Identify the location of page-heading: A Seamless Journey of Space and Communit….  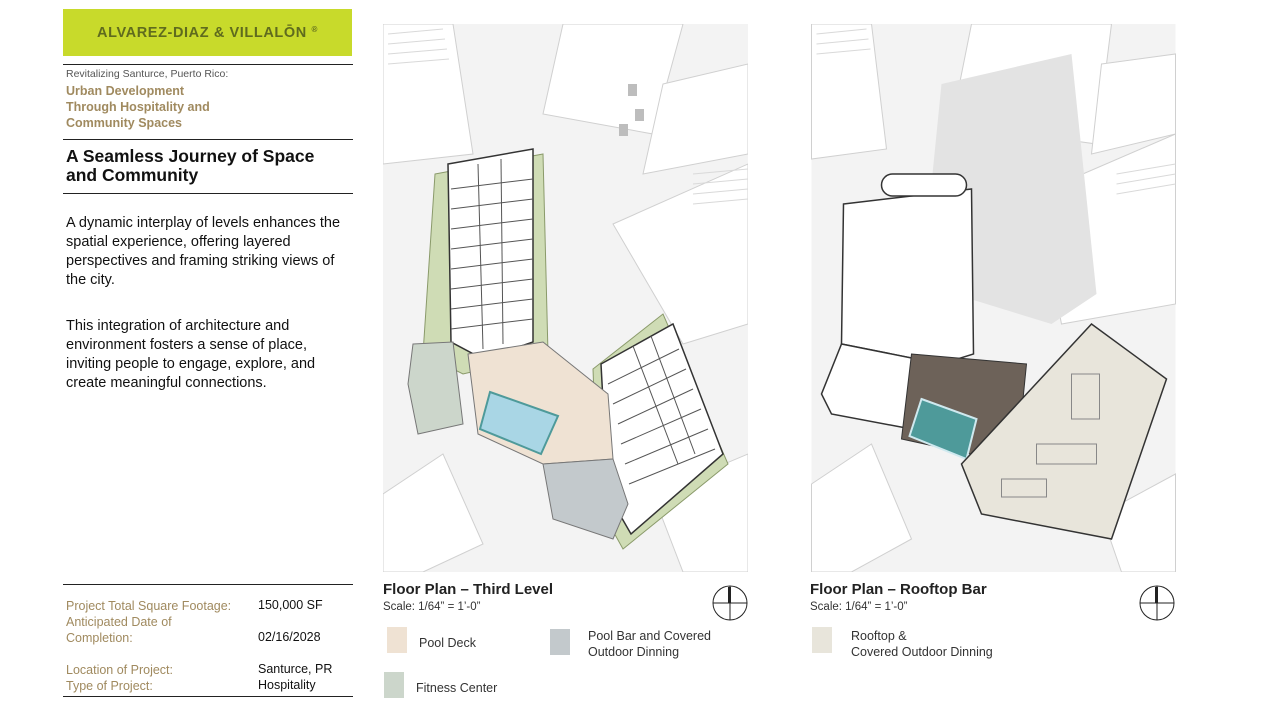
(206, 165).